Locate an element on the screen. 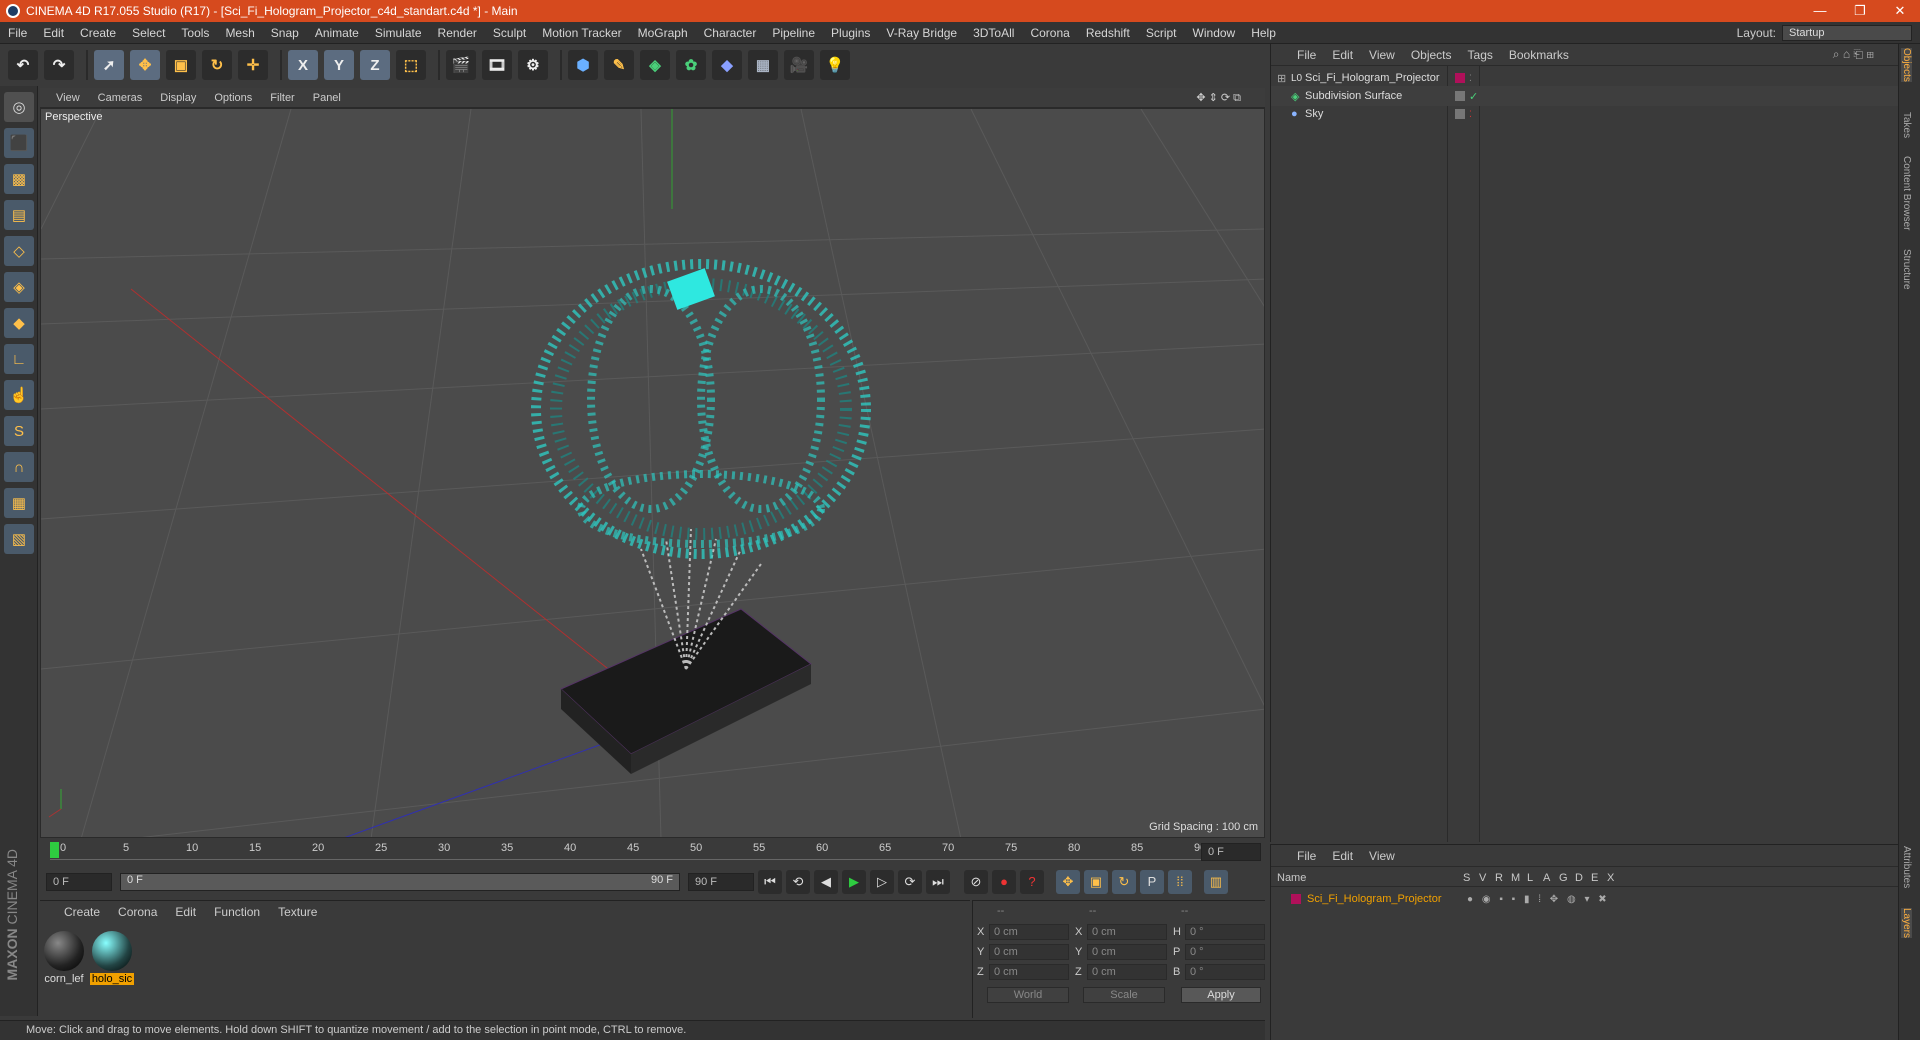 This screenshot has width=1920, height=1040. object-row: ● Sky ⁚ is located at coordinates (1585, 114).